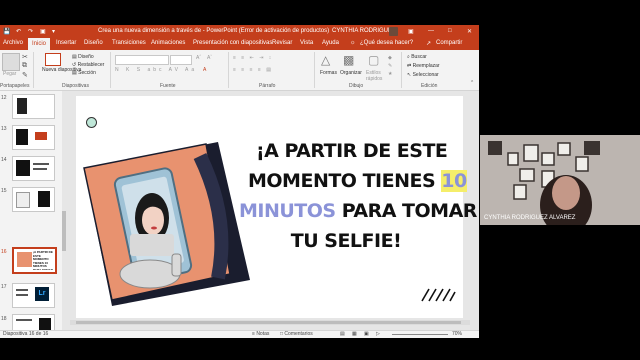 This screenshot has width=640, height=360. What do you see at coordinates (386, 43) in the screenshot?
I see `tell-me-search: ¿Qué desea hacer?` at bounding box center [386, 43].